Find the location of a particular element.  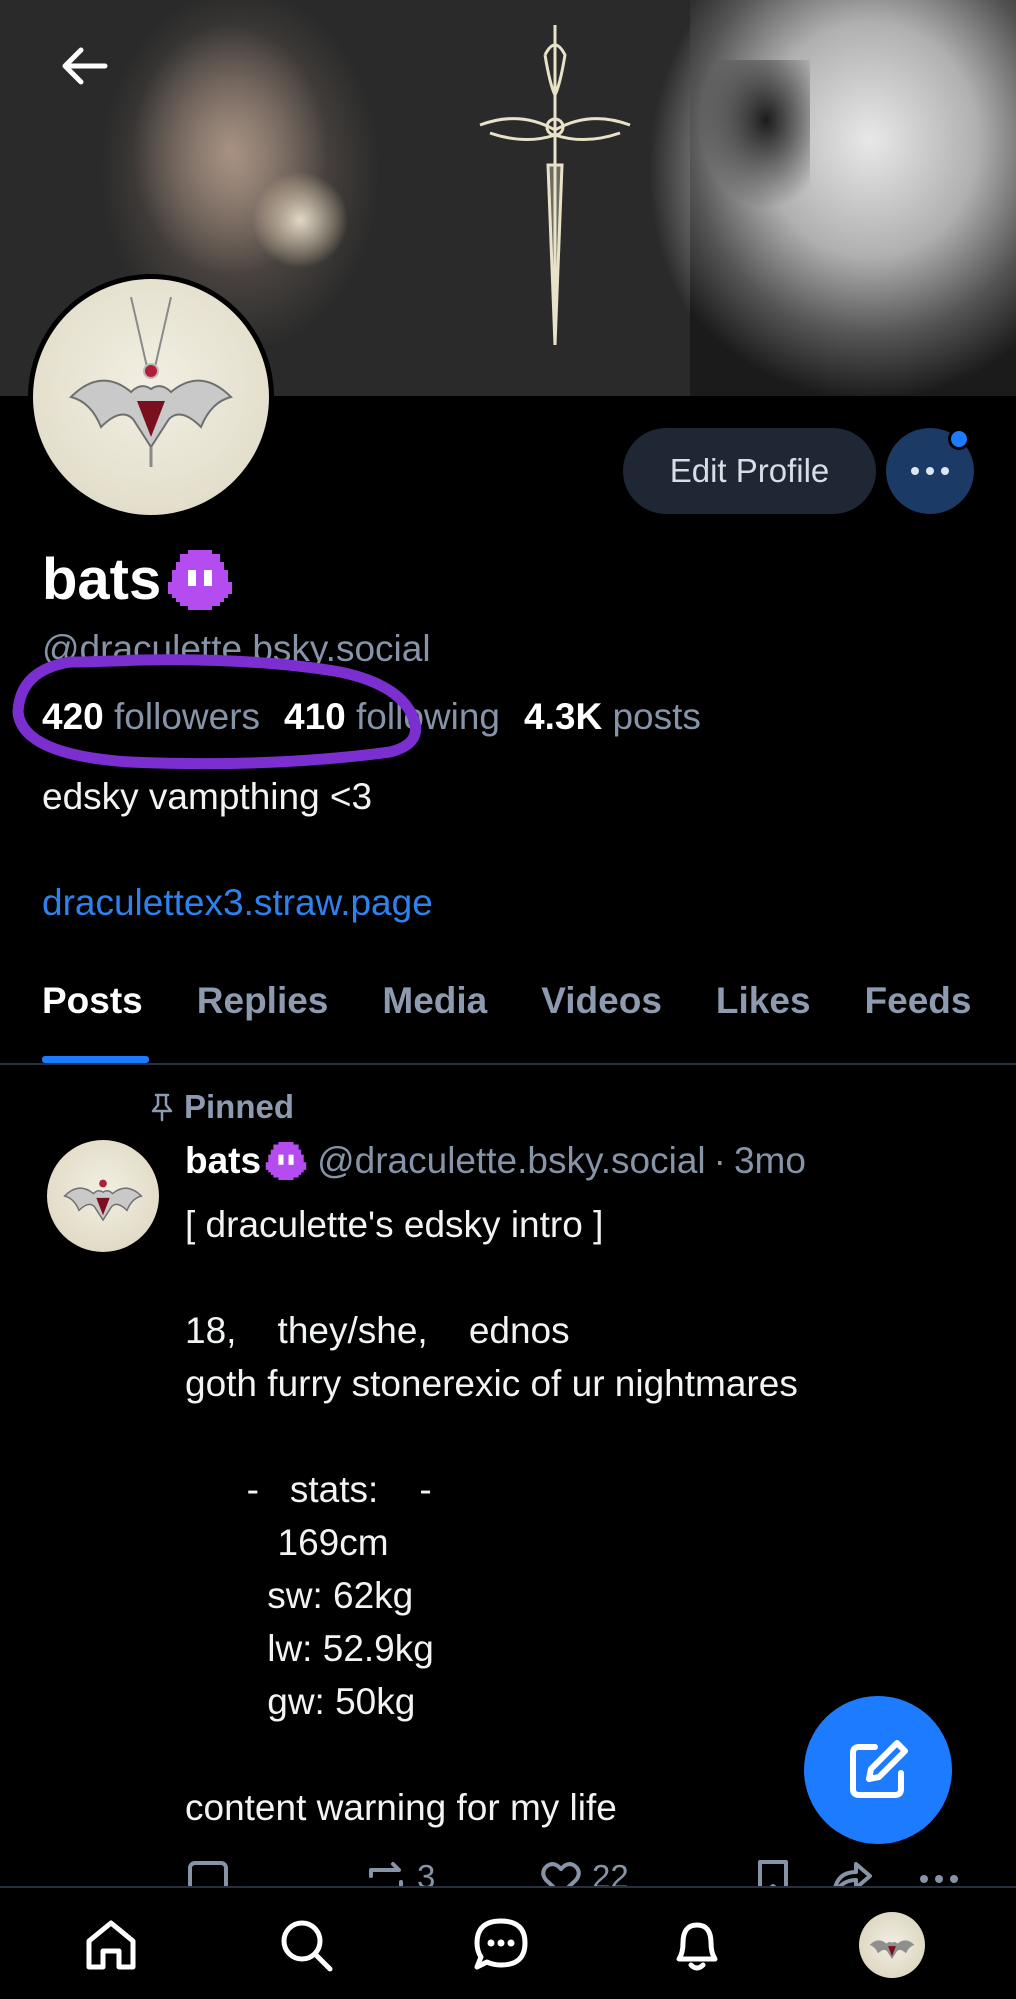

avatar-image is located at coordinates (151, 397).